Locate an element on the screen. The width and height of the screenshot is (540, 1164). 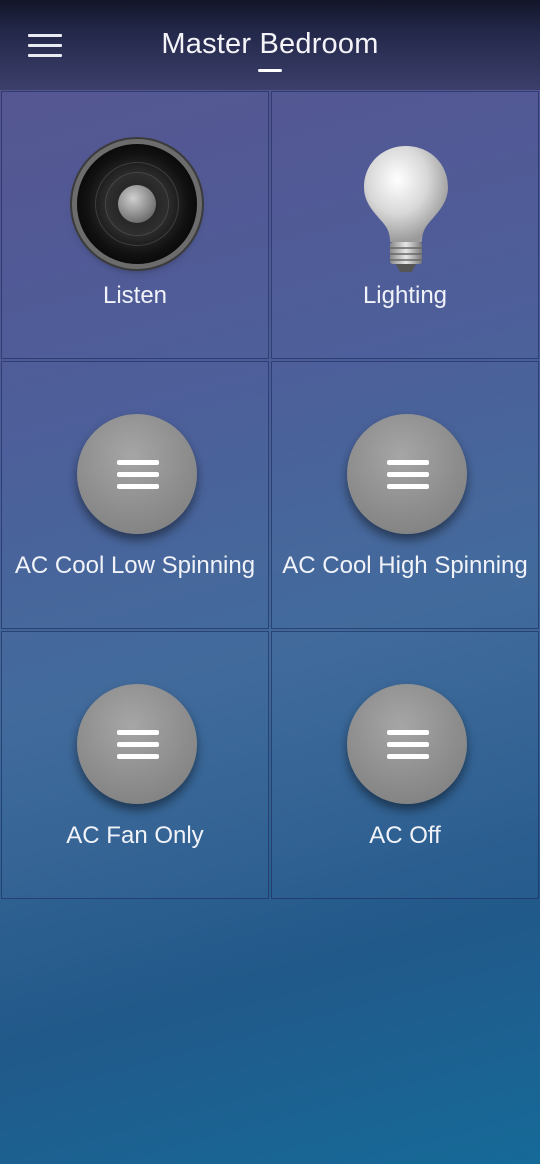
tile-label: AC Off is located at coordinates (405, 835).